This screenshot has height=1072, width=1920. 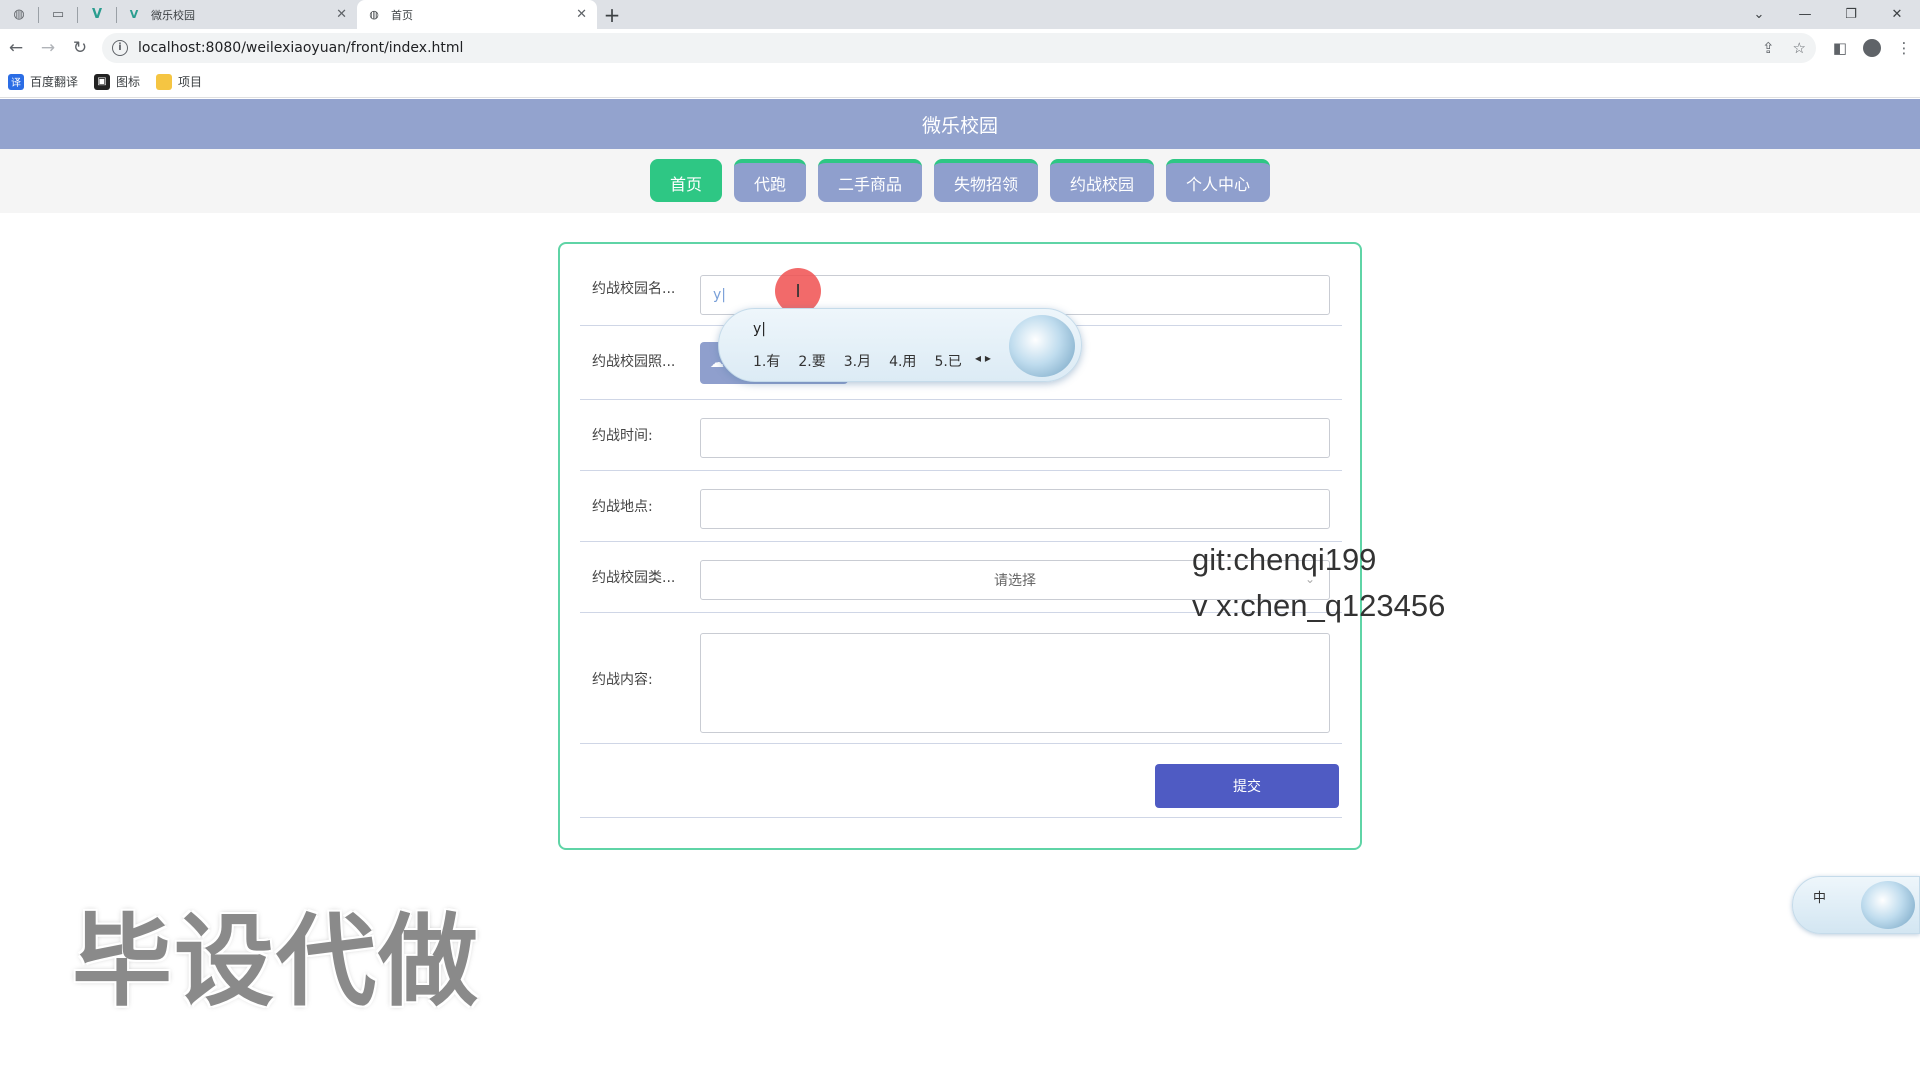 What do you see at coordinates (1015, 509) in the screenshot?
I see `place-input` at bounding box center [1015, 509].